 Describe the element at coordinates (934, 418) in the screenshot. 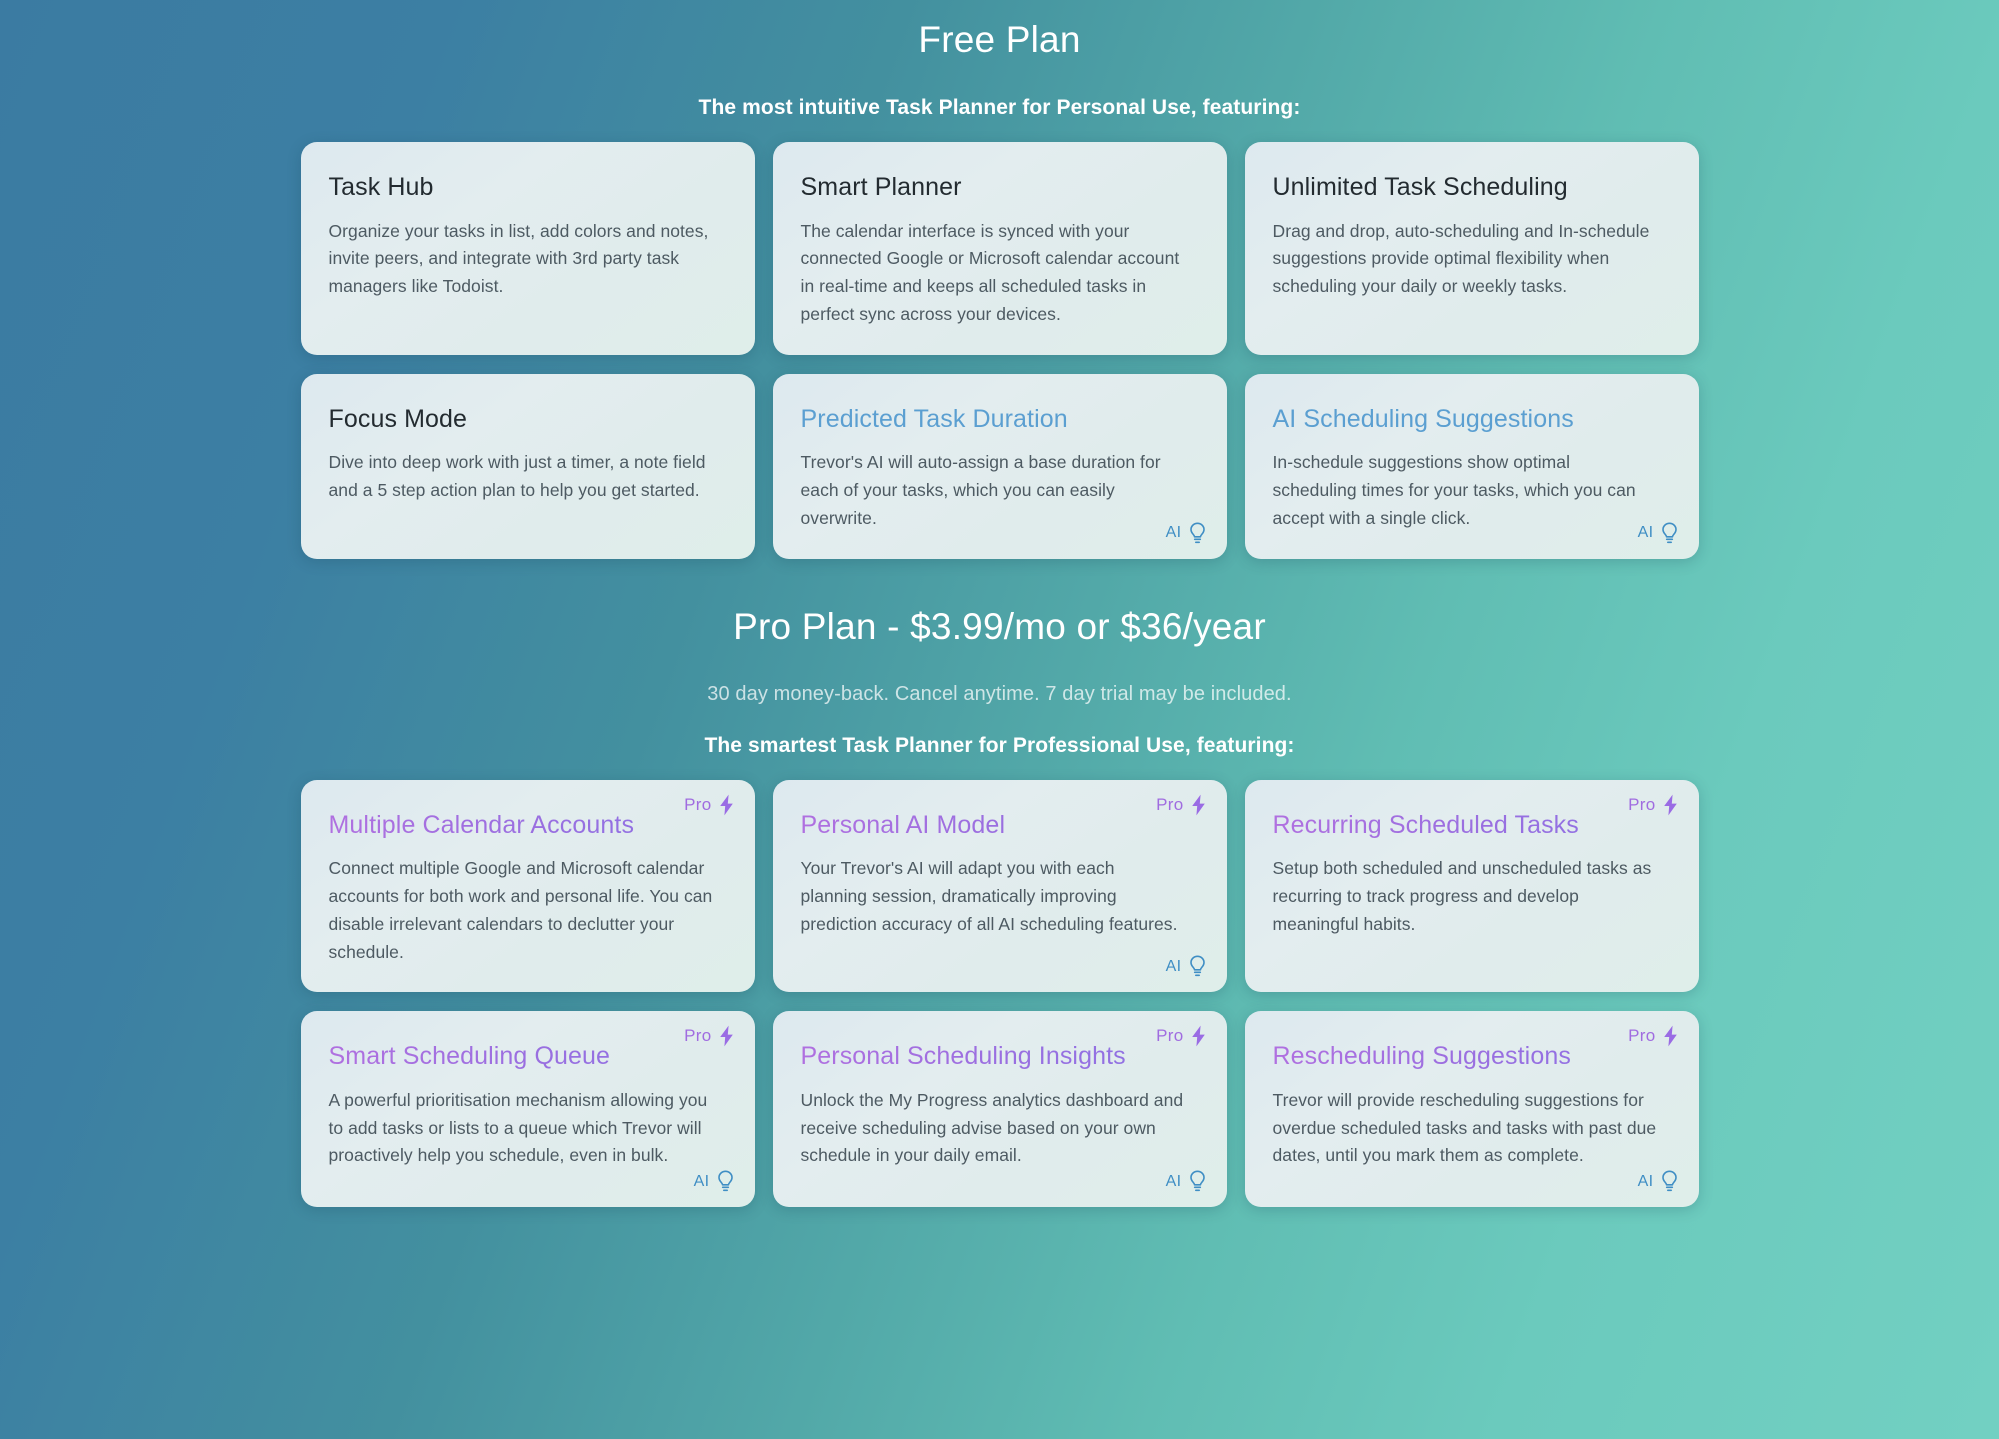

I see `feature-card-title: Predicted Task Duration` at that location.